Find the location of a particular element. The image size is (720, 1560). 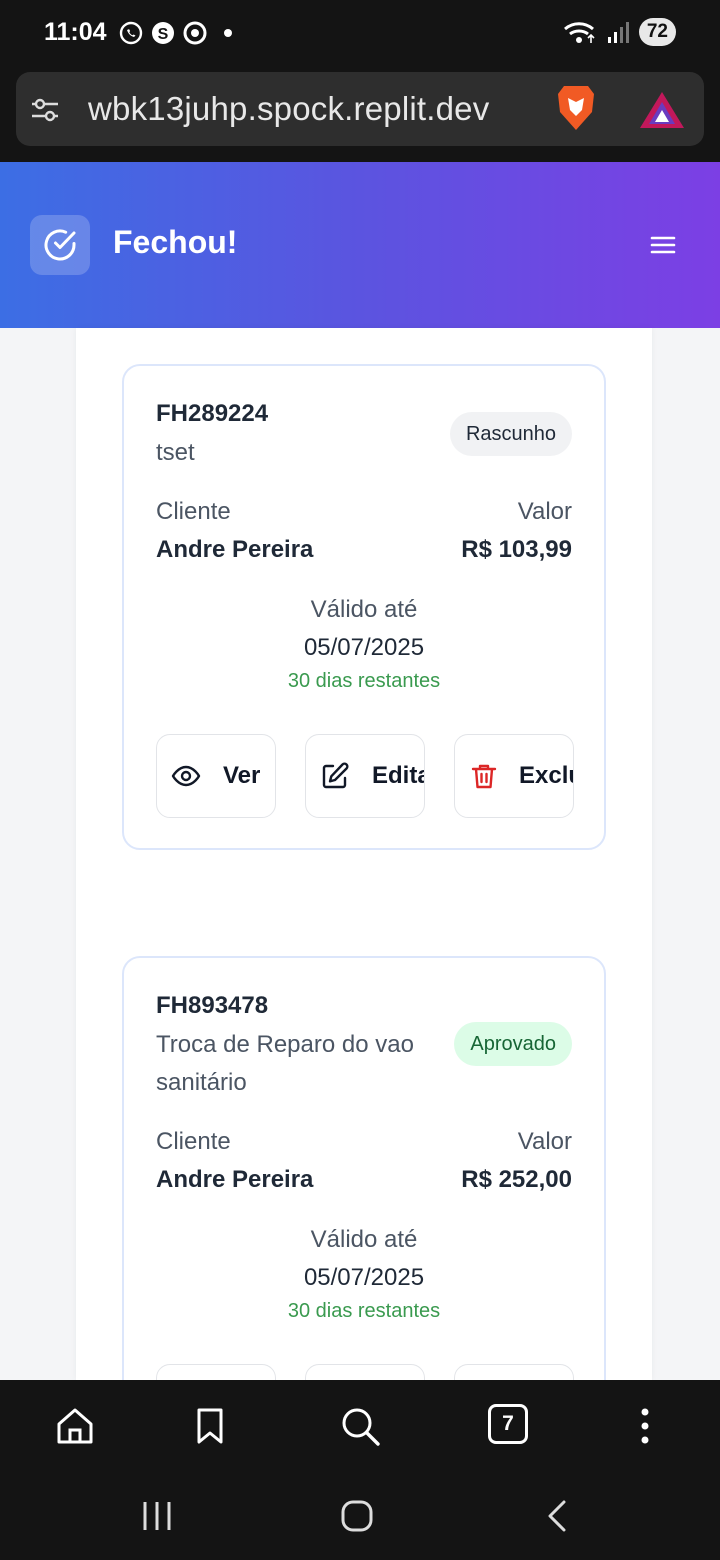

check-circle-icon is located at coordinates (60, 245).